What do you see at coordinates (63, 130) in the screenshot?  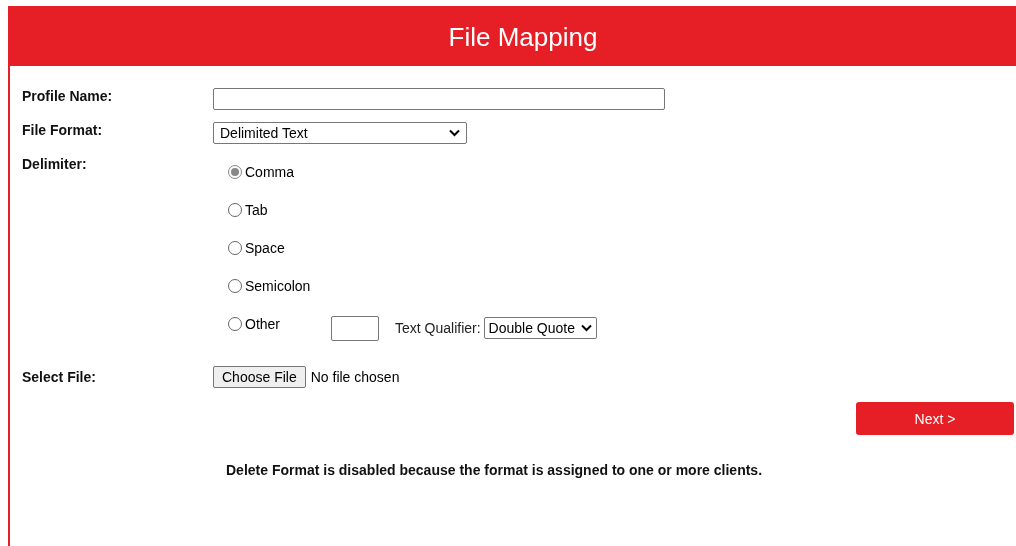 I see `field-label: File Format:` at bounding box center [63, 130].